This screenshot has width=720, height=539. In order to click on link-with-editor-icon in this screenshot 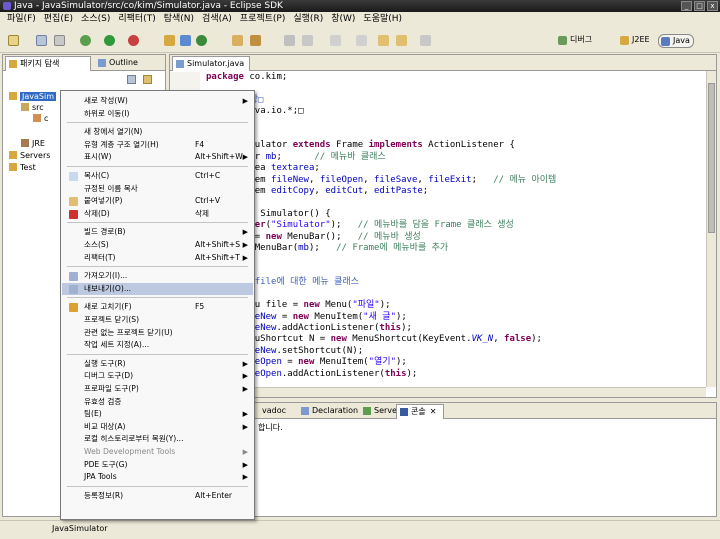, I will do `click(147, 79)`.